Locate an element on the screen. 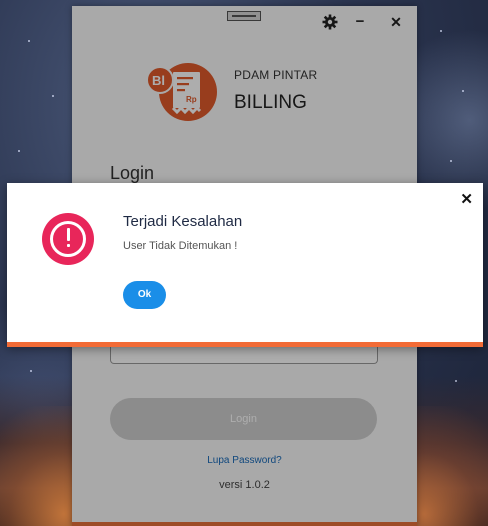  dialog-message: User Tidak Ditemukan ! is located at coordinates (180, 246).